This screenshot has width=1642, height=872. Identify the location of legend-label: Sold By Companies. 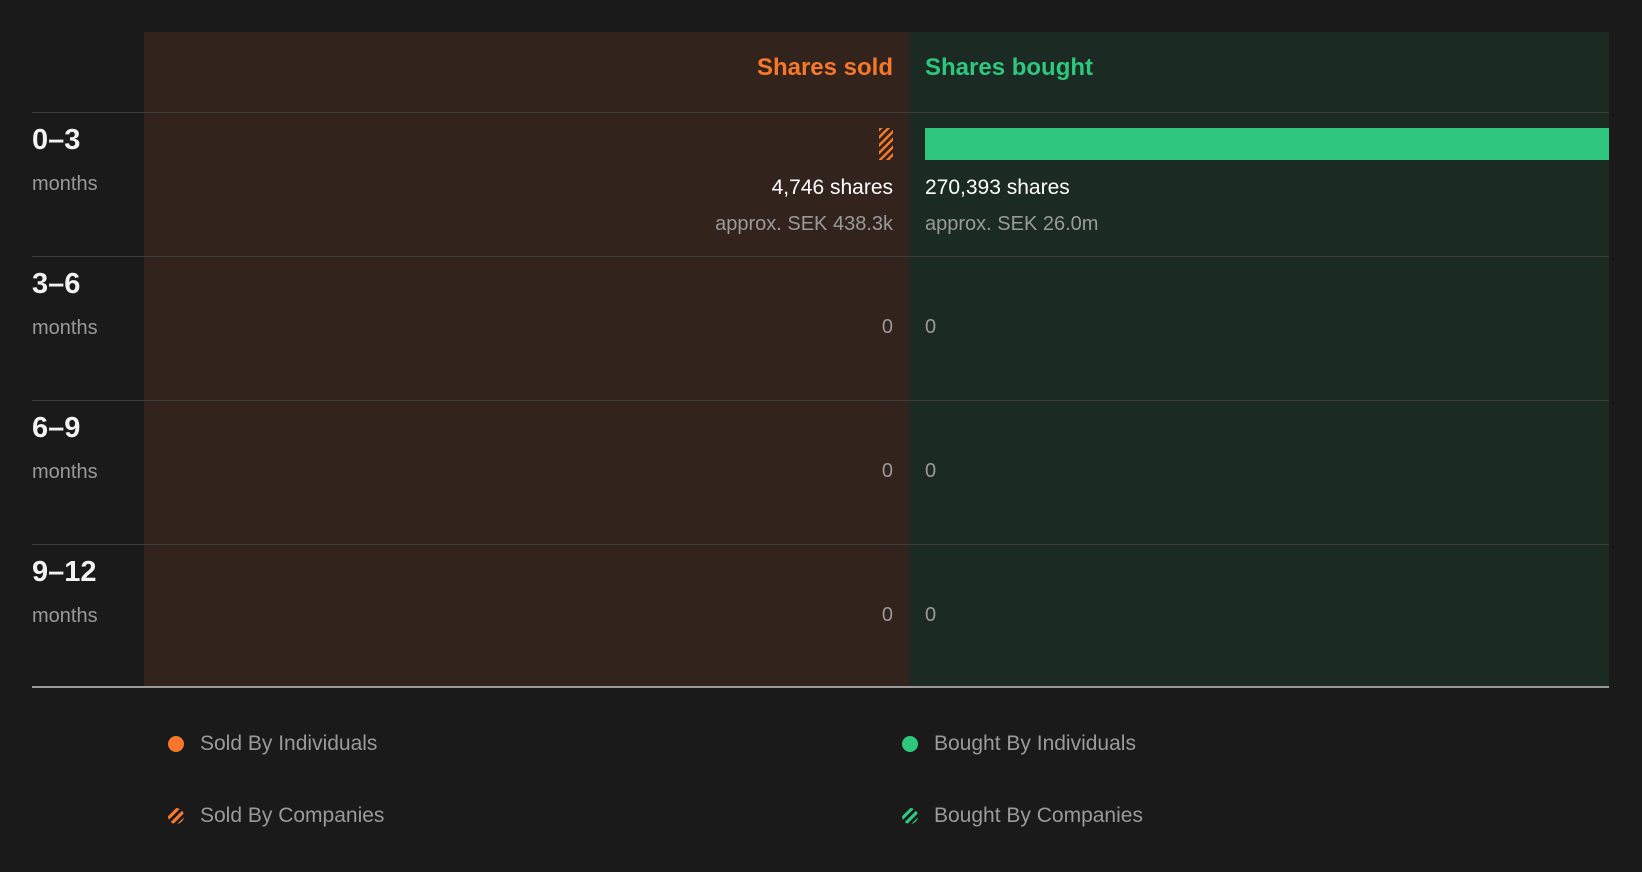
(292, 815).